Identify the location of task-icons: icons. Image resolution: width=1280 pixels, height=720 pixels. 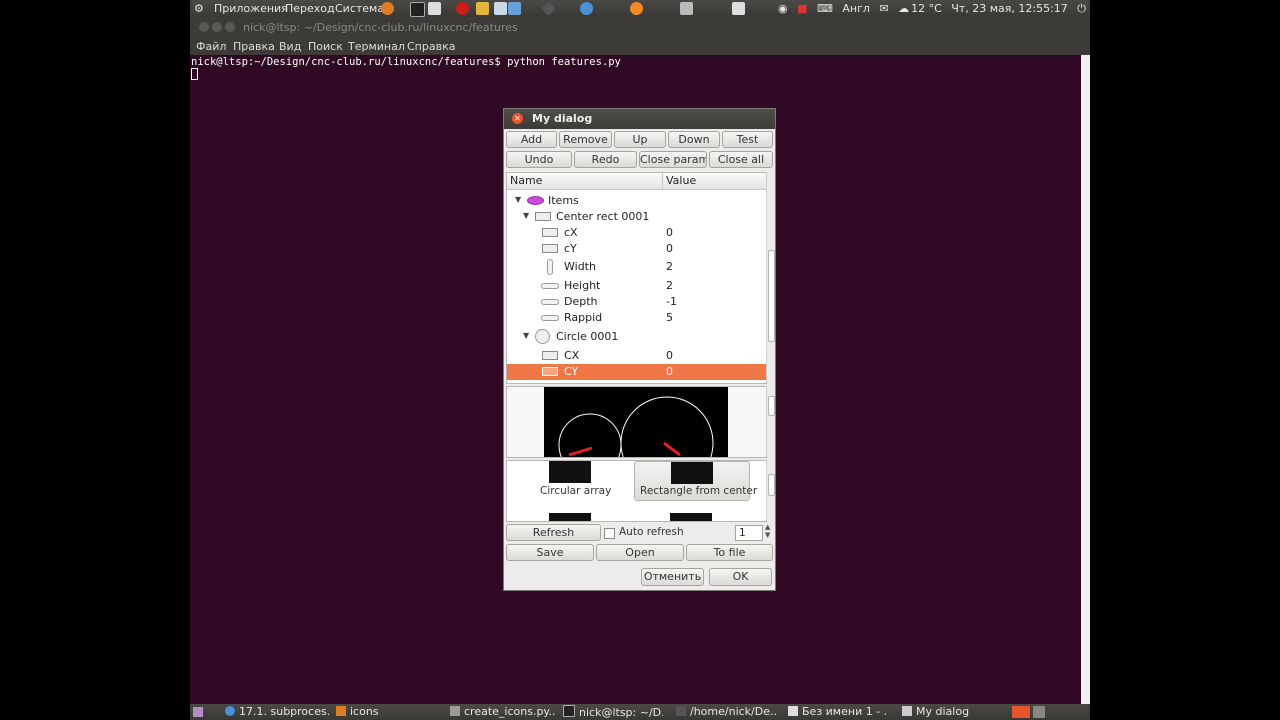
(386, 711).